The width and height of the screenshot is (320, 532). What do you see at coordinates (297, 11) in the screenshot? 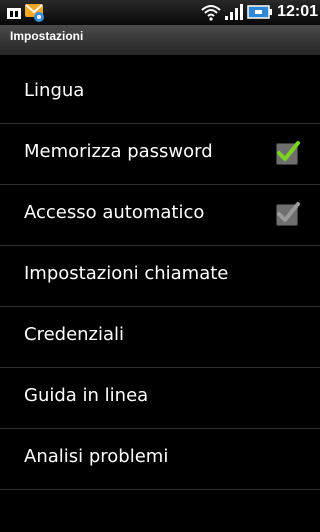
I see `clock: 12:01` at bounding box center [297, 11].